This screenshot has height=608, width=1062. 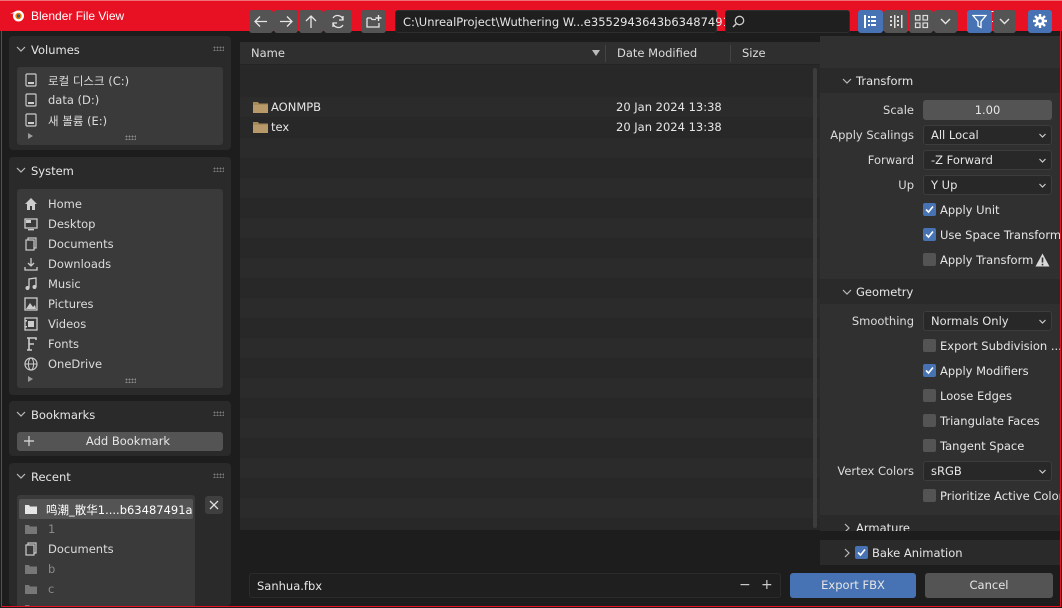 I want to click on apply-transform-row: Apply Transform, so click(x=940, y=260).